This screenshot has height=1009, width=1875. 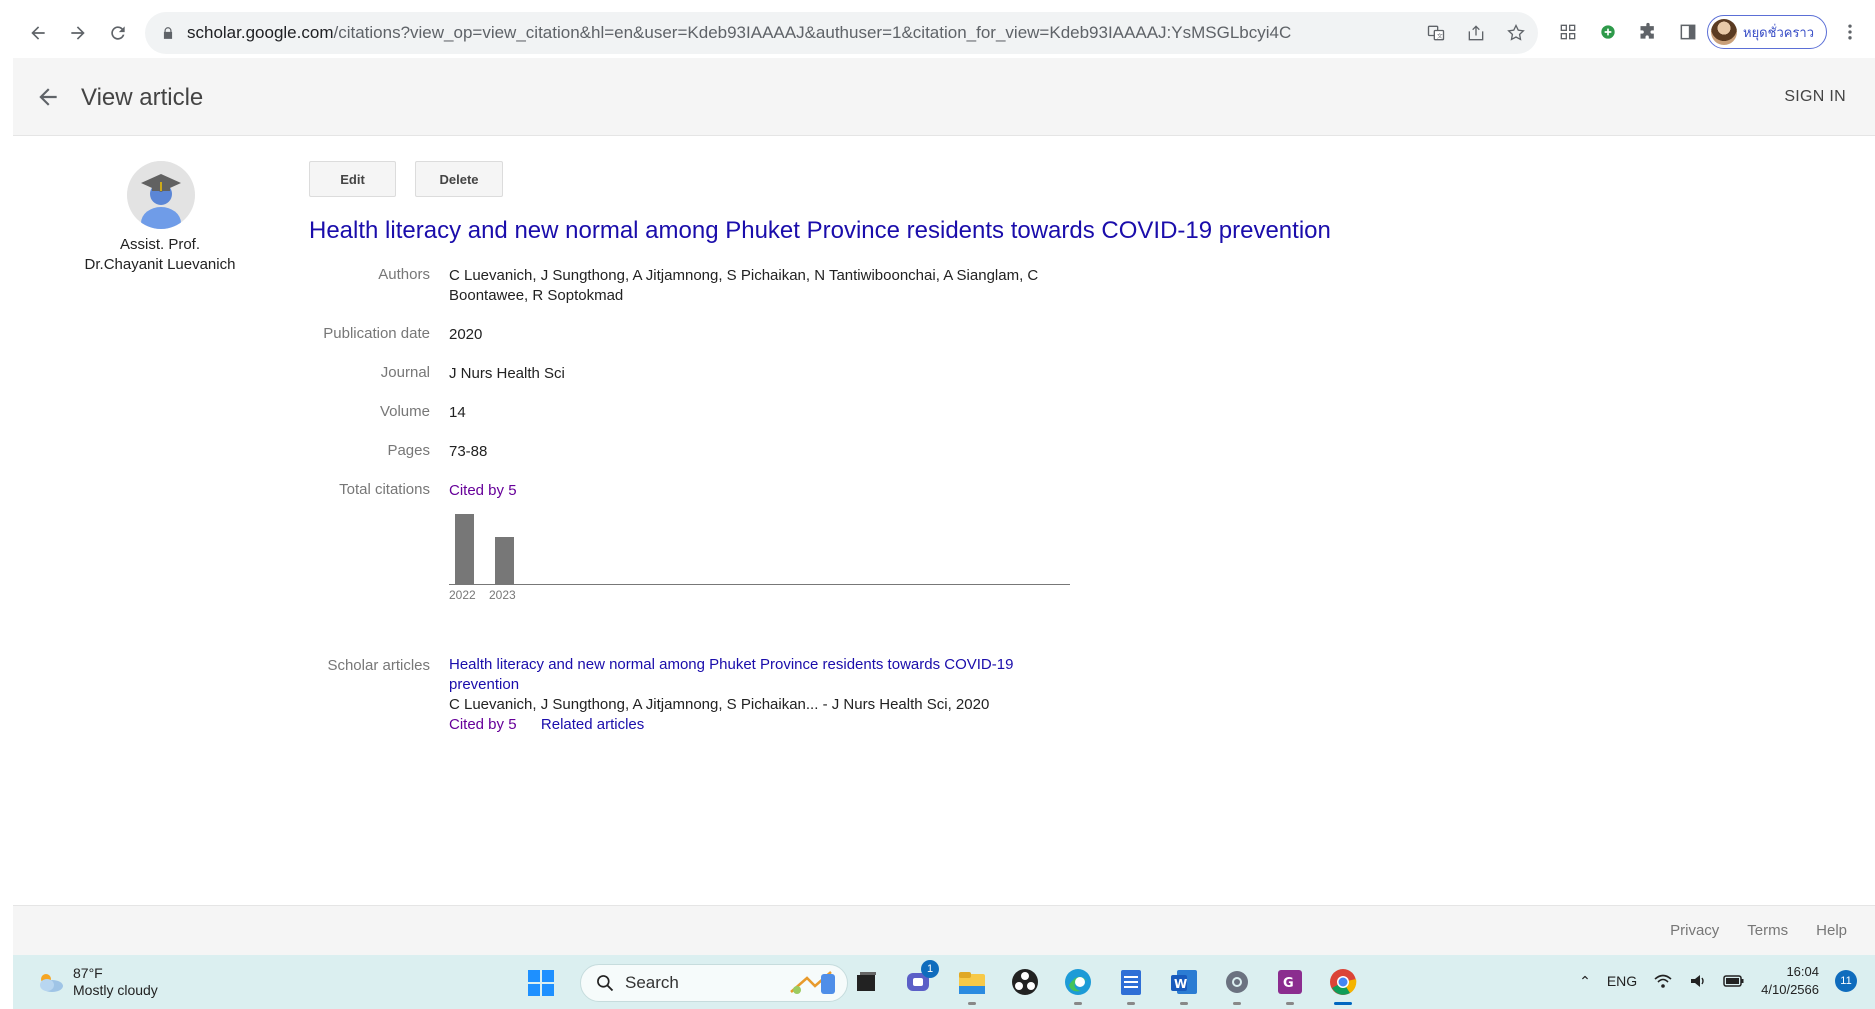 I want to click on citation-bar-2023, so click(x=504, y=560).